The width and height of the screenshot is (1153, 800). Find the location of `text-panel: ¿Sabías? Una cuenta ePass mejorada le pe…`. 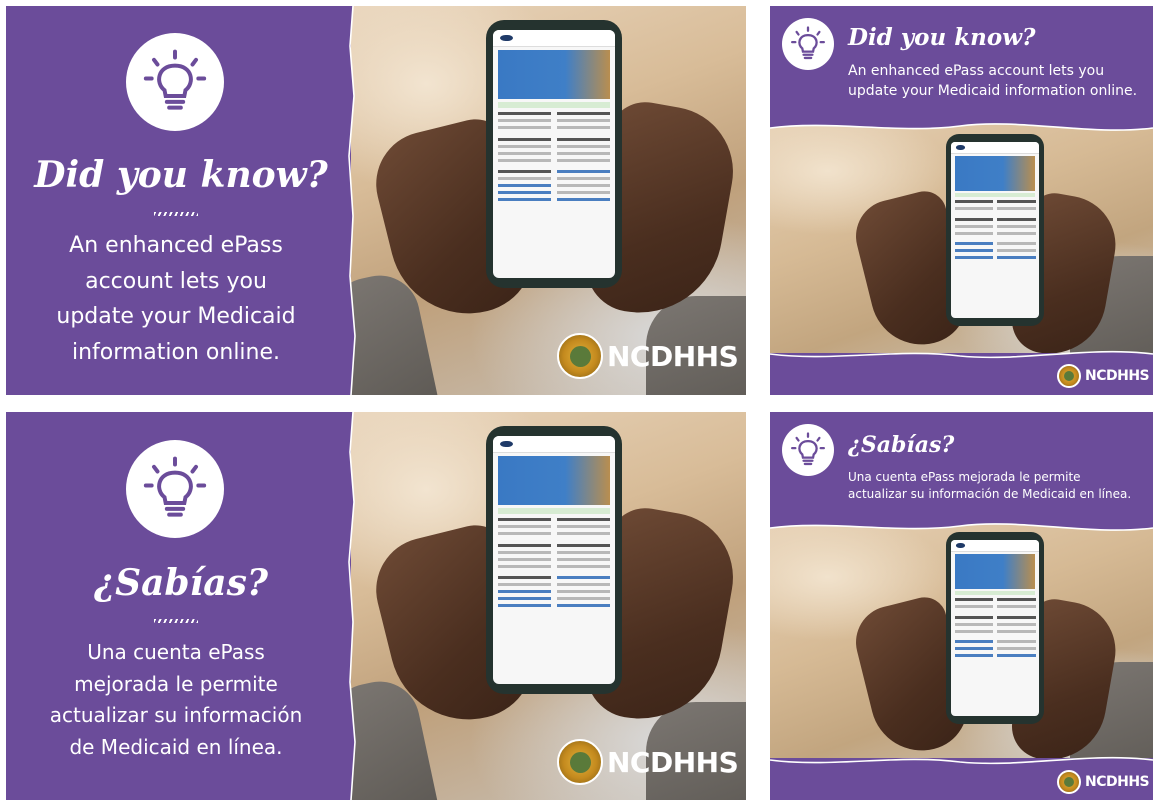

text-panel: ¿Sabías? Una cuenta ePass mejorada le pe… is located at coordinates (178, 606).